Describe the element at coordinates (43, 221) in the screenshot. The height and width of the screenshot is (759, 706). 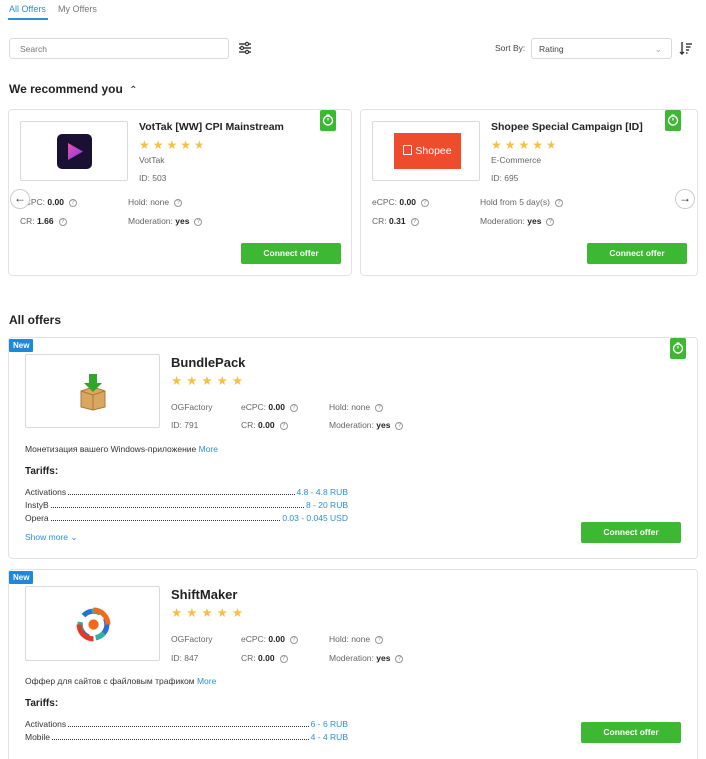
I see `cr-stat: CR: 1.66?` at that location.